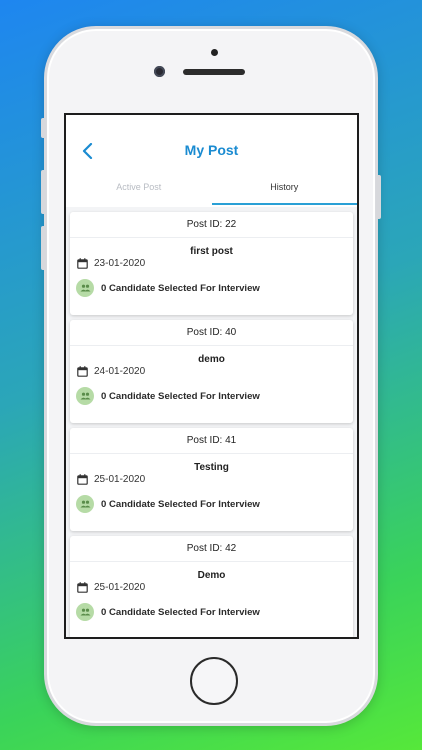 This screenshot has height=750, width=422. I want to click on post-title: first post, so click(211, 251).